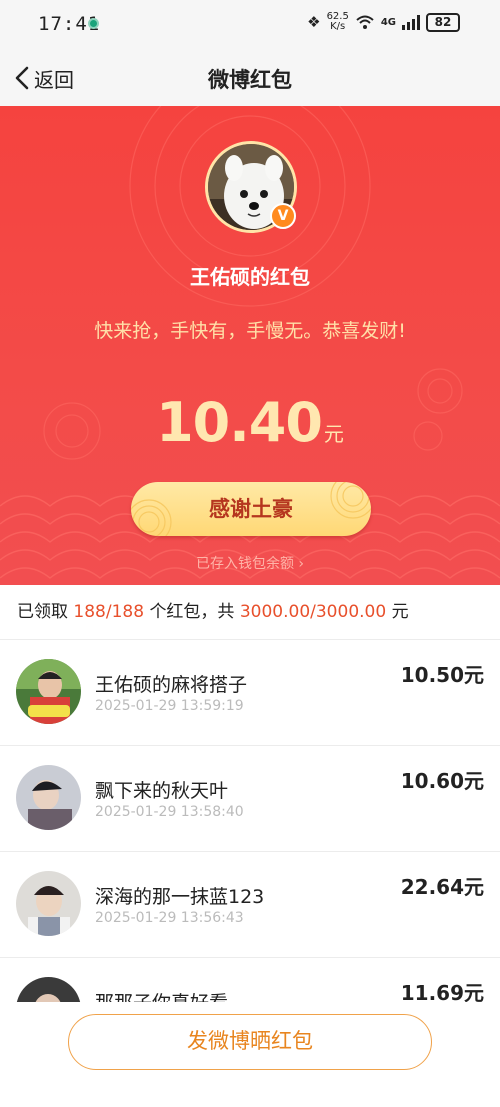  Describe the element at coordinates (442, 887) in the screenshot. I see `receive-amount: 22.64元` at that location.